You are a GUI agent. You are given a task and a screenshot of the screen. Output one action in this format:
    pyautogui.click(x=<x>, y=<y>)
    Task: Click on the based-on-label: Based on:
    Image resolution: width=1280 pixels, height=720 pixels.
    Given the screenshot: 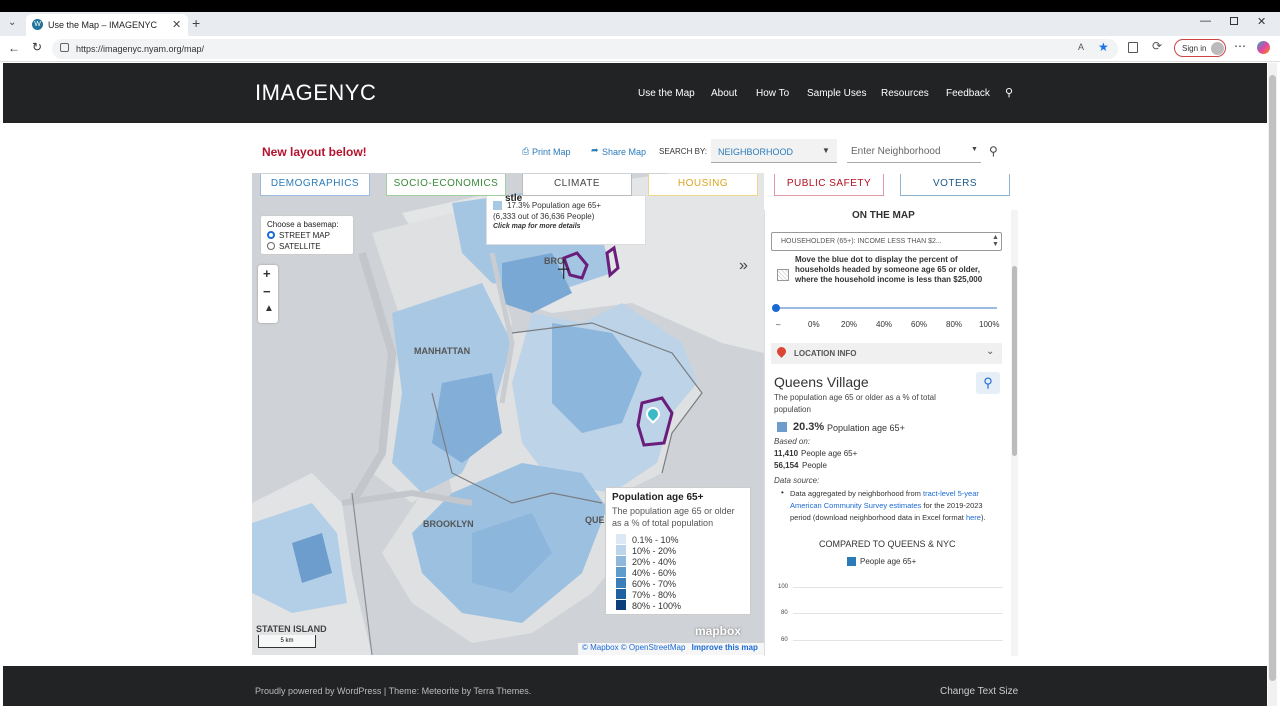 What is the action you would take?
    pyautogui.click(x=792, y=441)
    